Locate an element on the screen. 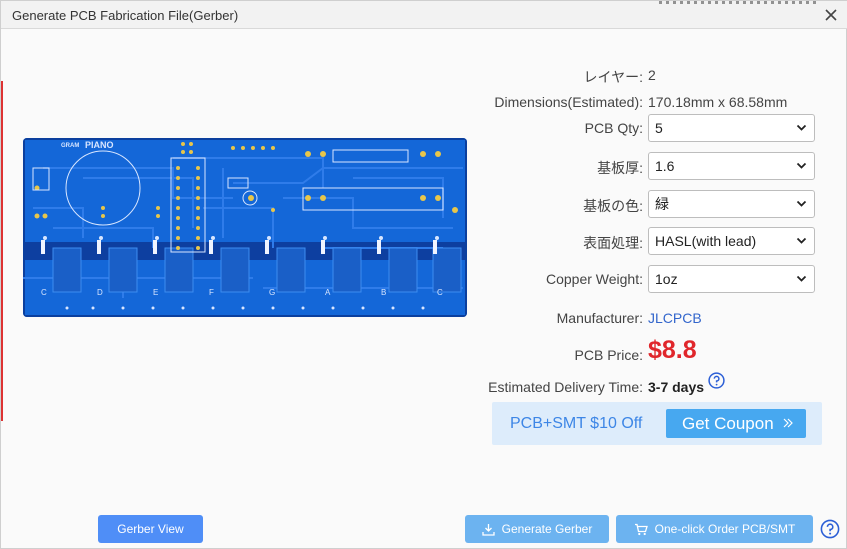  color-select: 緑 is located at coordinates (731, 204).